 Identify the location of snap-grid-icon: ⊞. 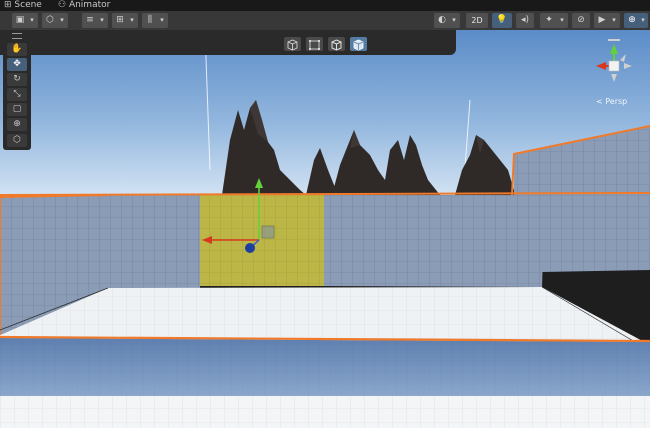
(120, 20).